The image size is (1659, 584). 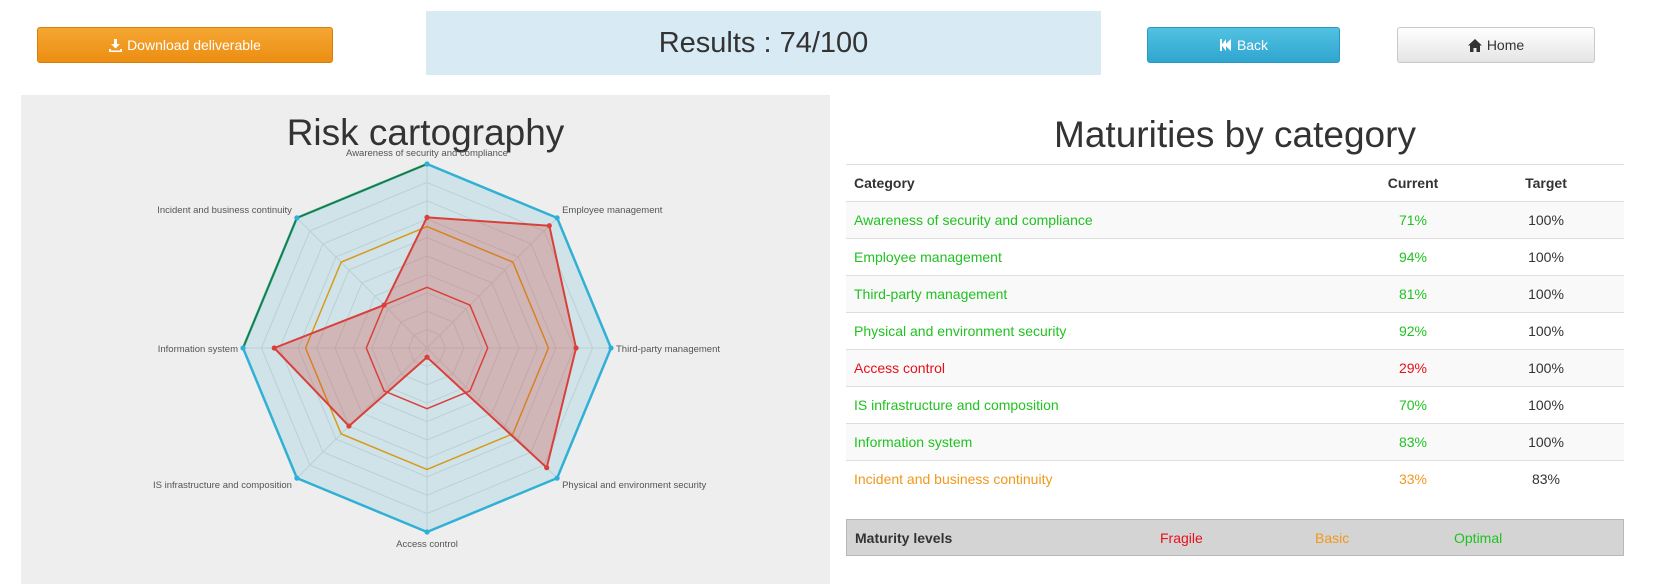 What do you see at coordinates (1235, 537) in the screenshot?
I see `maturity-levels-legend: Maturity levels Fragile Basic Optimal` at bounding box center [1235, 537].